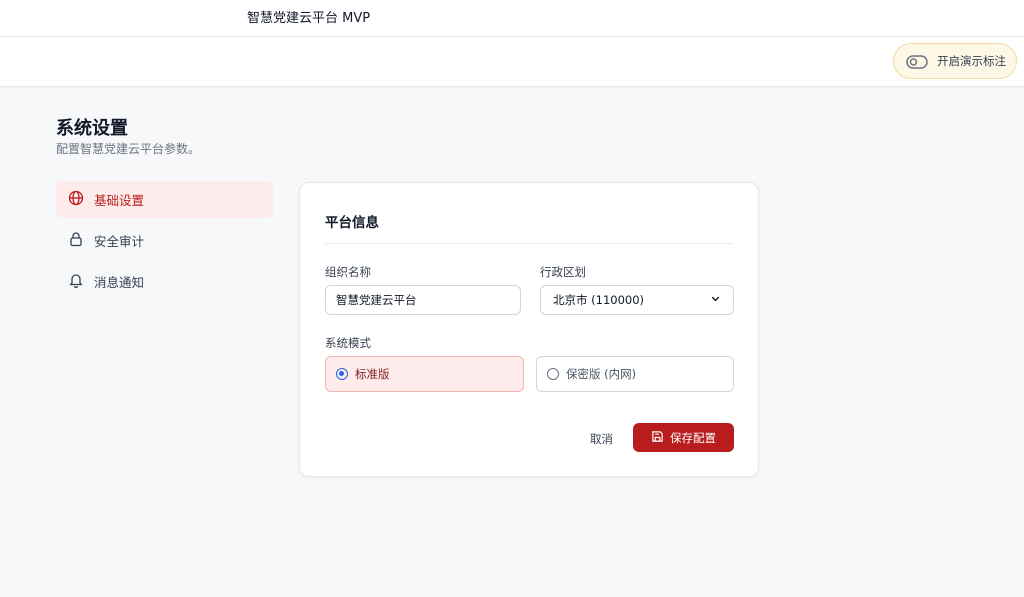  I want to click on save-config-button: 保存配置, so click(683, 437).